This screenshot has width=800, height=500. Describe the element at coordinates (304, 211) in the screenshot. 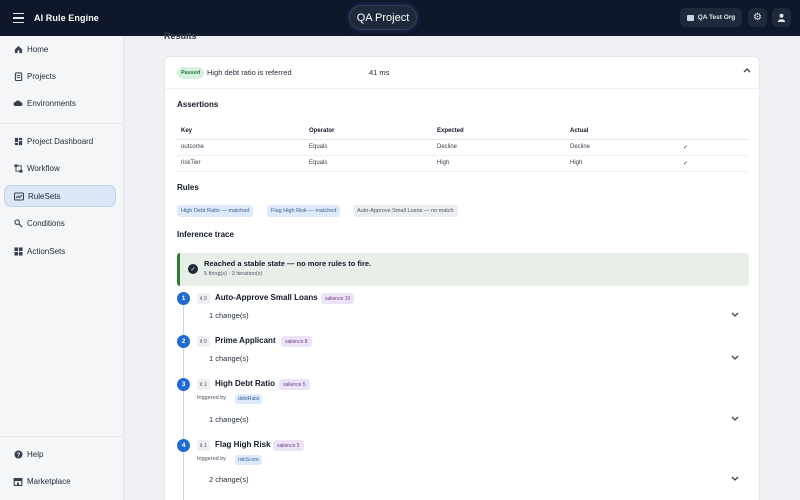

I see `rule-chip: Flag High Risk — matched` at that location.